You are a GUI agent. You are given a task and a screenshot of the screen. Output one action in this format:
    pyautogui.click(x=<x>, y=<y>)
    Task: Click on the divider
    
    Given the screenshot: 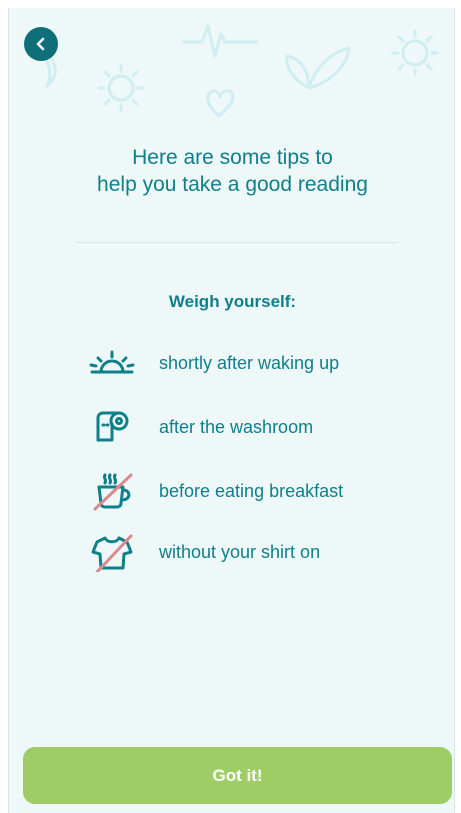 What is the action you would take?
    pyautogui.click(x=237, y=242)
    